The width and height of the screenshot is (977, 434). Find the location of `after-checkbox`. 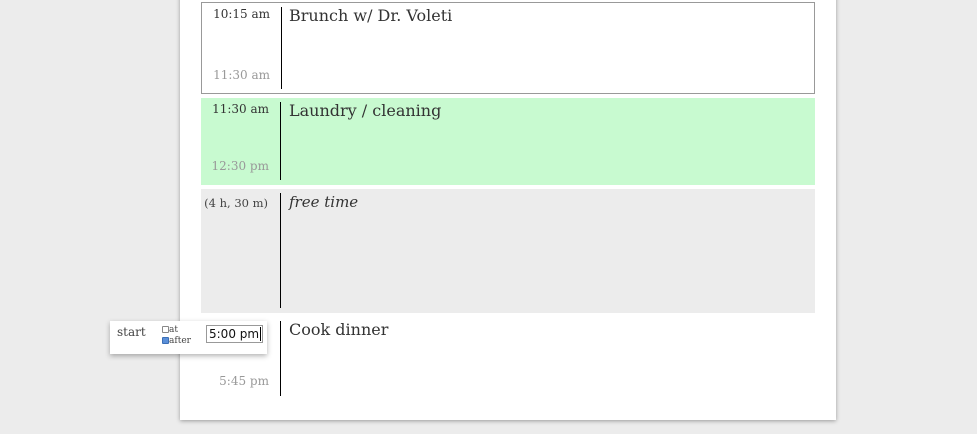

after-checkbox is located at coordinates (165, 340).